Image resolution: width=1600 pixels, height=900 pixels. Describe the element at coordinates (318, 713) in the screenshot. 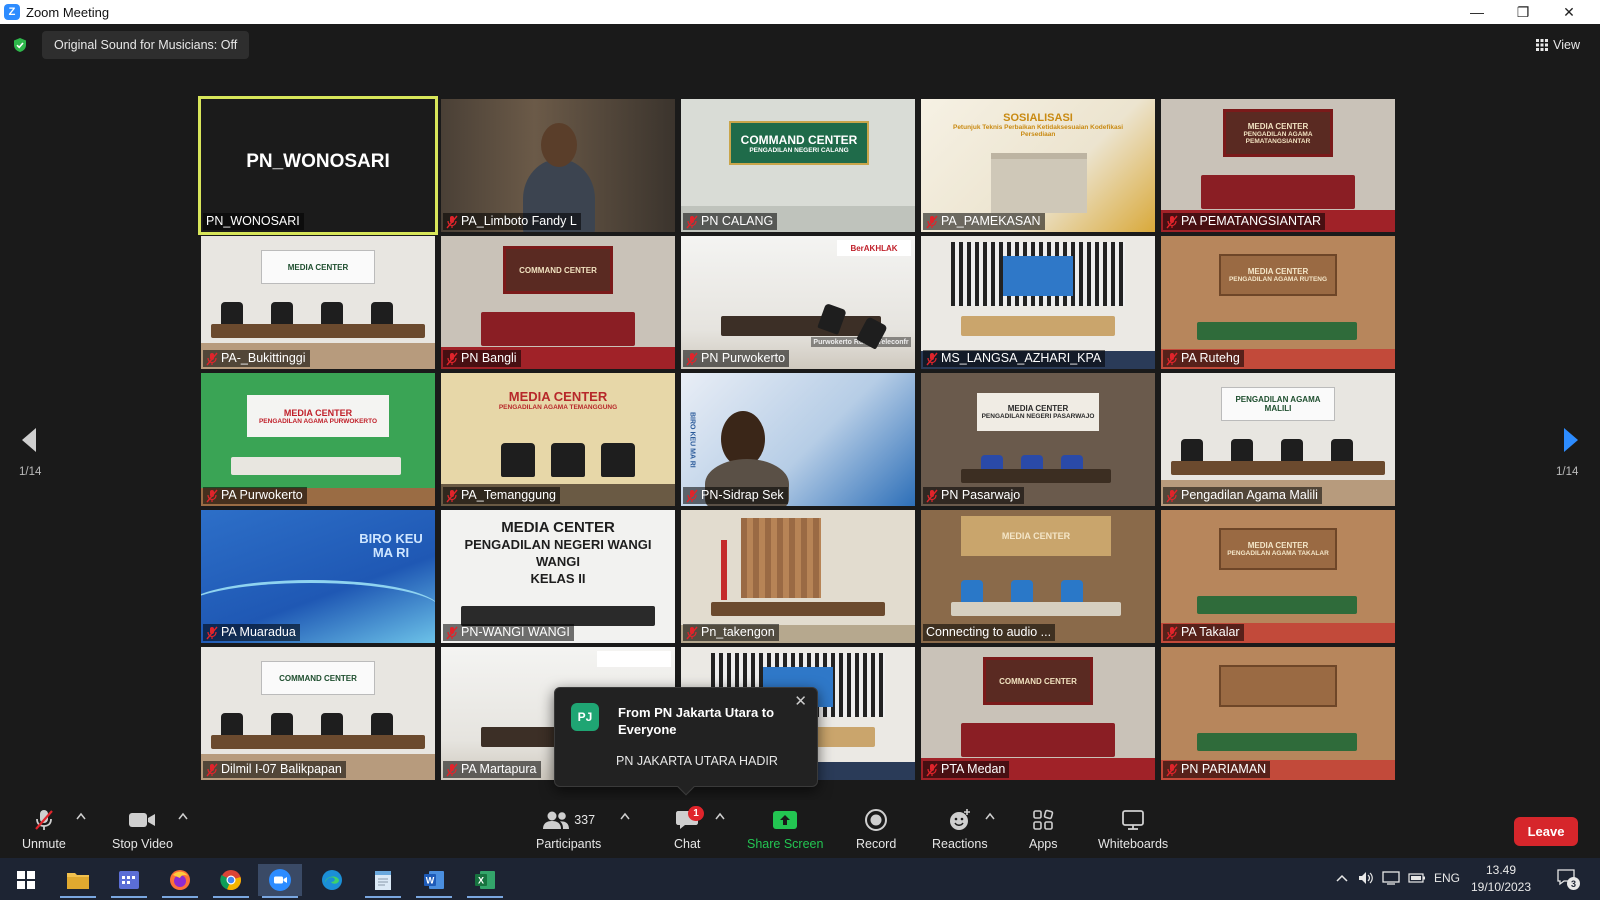

I see `participant-tile: COMMAND CENTER Dilmil I-07 Balikpapan` at that location.